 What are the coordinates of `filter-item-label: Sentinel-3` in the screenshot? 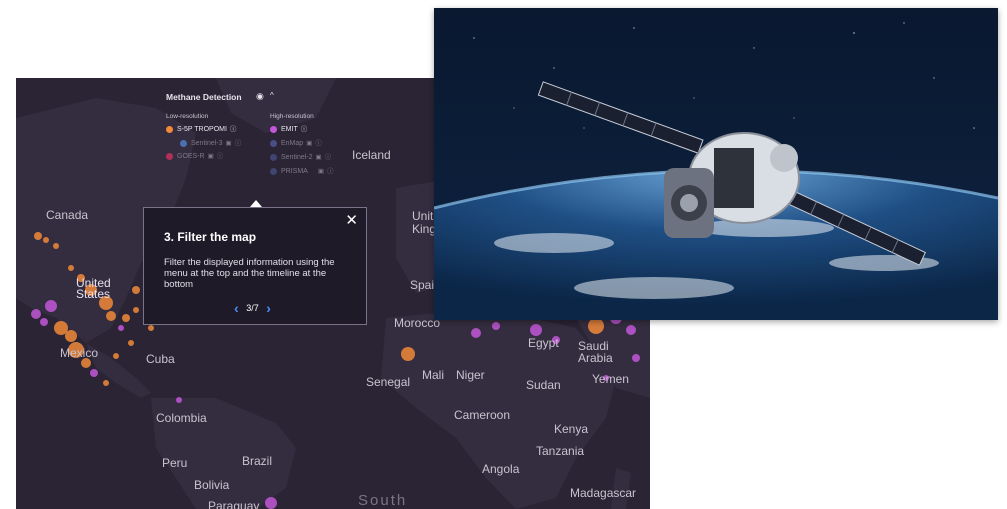 It's located at (207, 143).